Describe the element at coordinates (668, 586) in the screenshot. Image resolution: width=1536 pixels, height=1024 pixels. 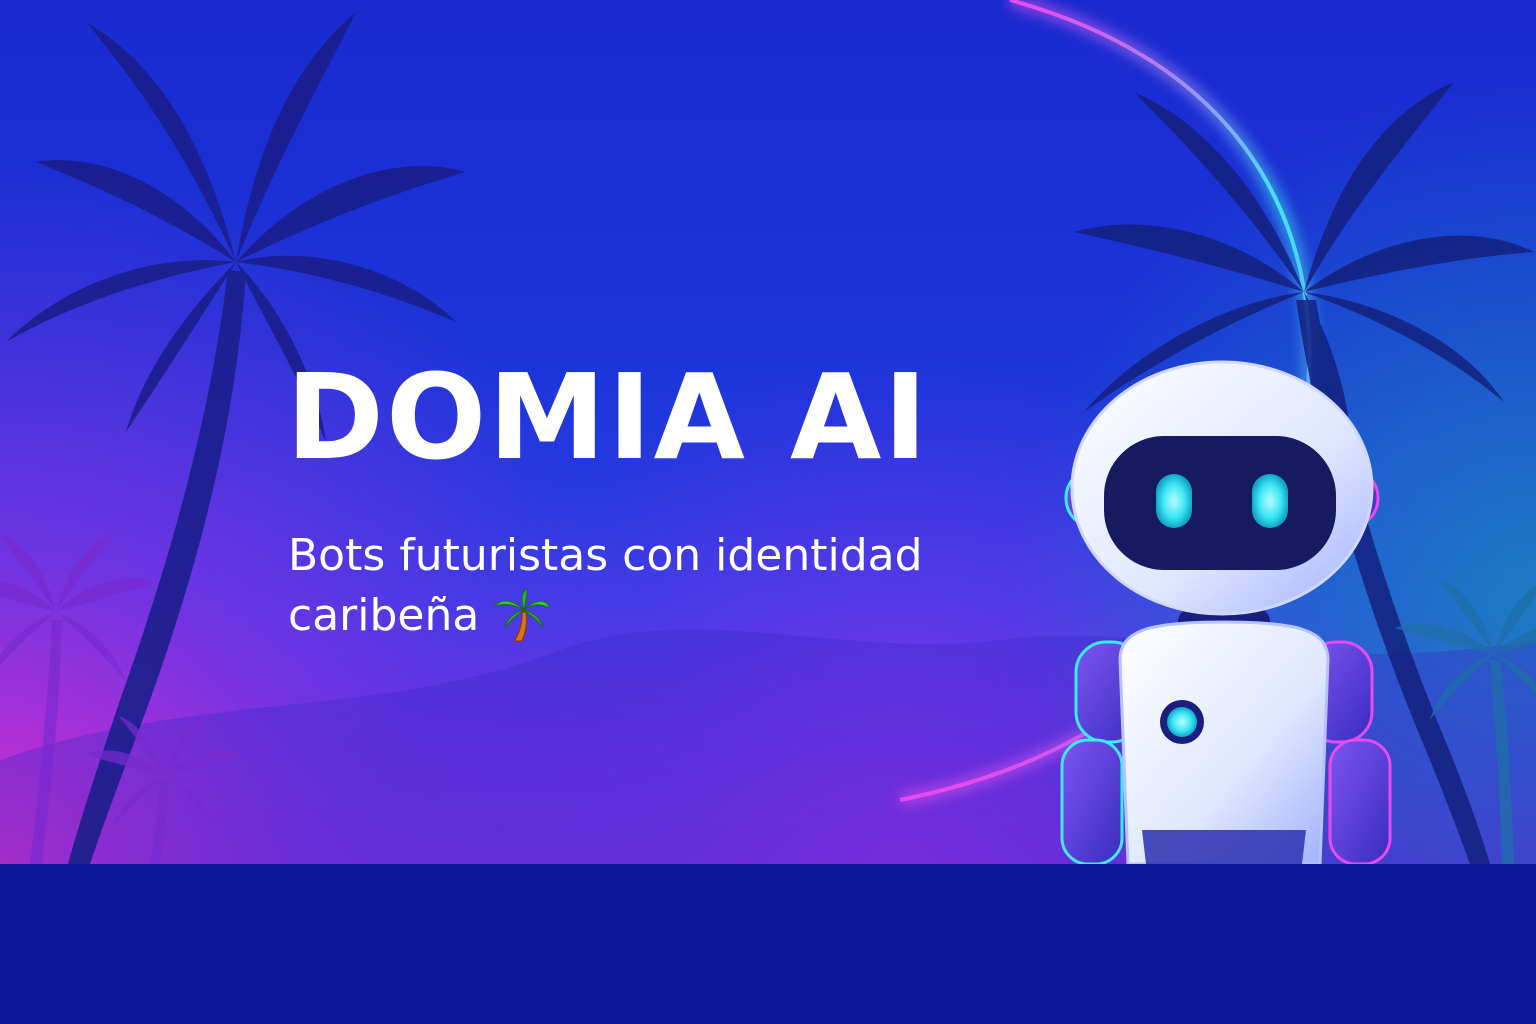
I see `tagline: Bots futuristas con identidad caribeña` at that location.